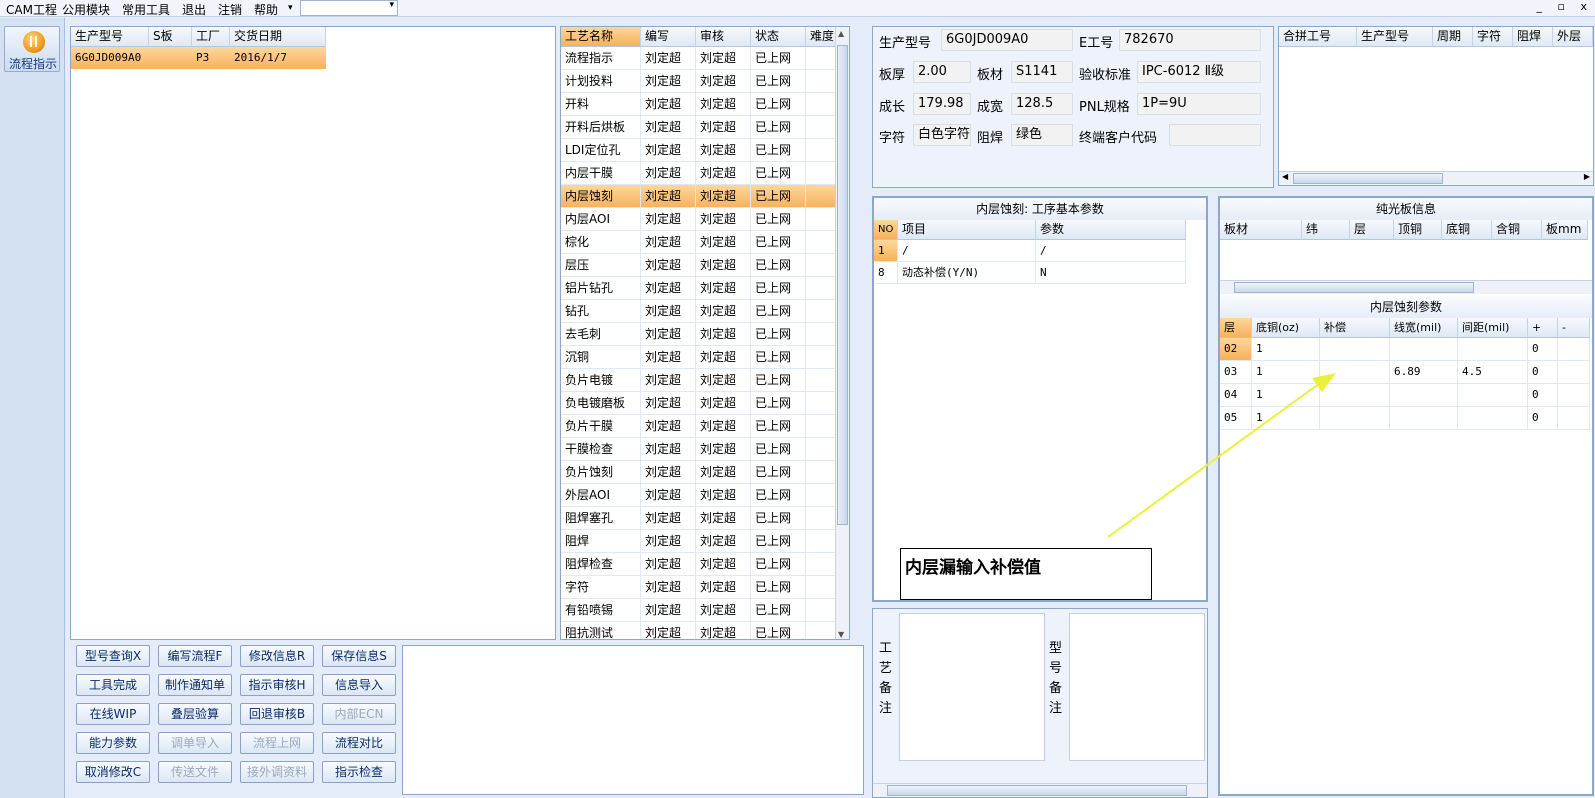 The width and height of the screenshot is (1595, 798). Describe the element at coordinates (349, 8) in the screenshot. I see `menu-combo-box: ▾` at that location.